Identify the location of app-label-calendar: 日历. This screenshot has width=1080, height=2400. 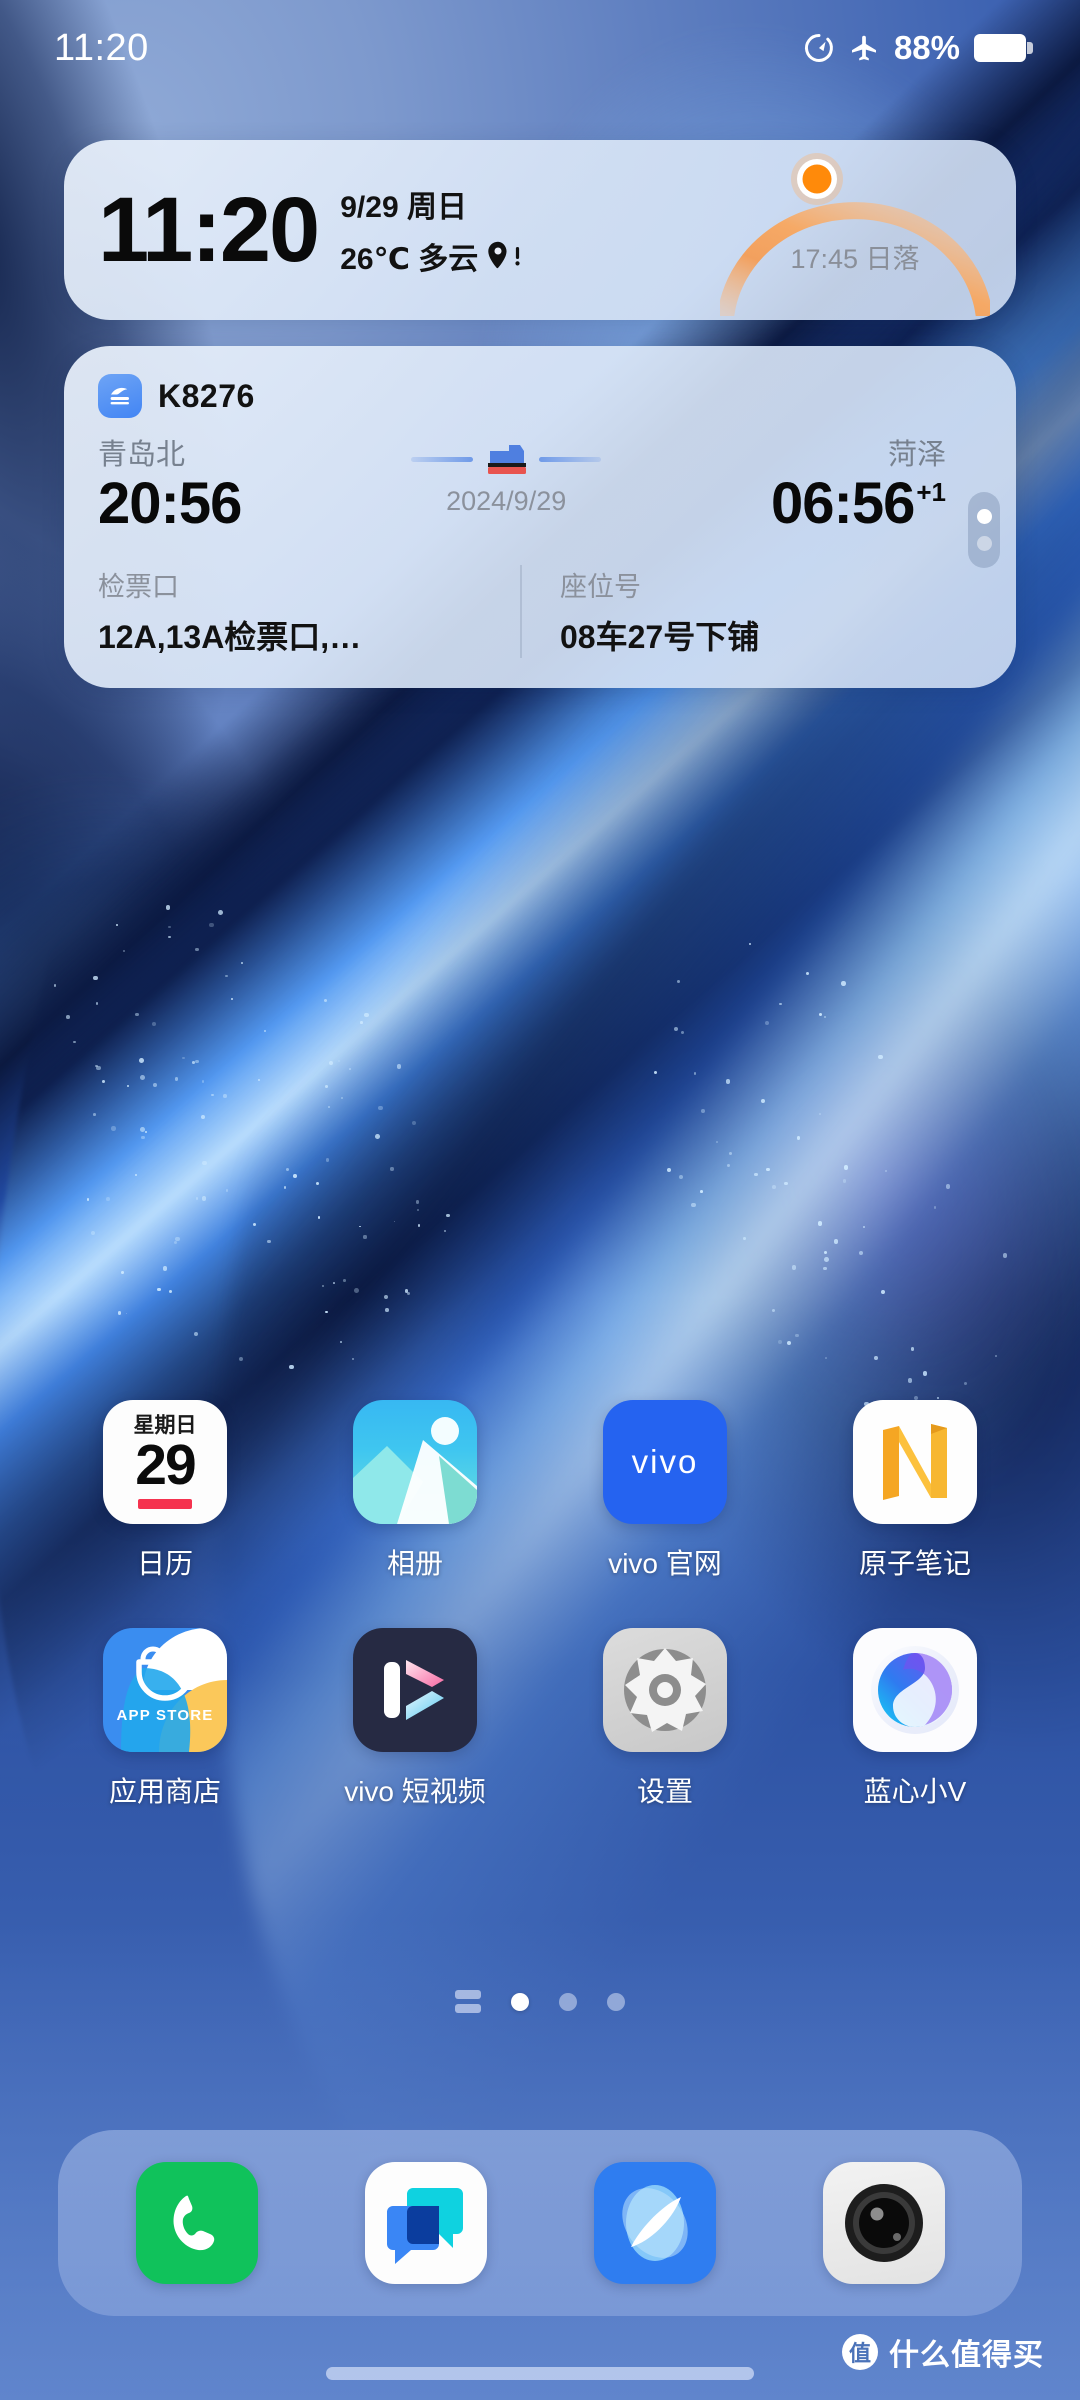
(164, 1563).